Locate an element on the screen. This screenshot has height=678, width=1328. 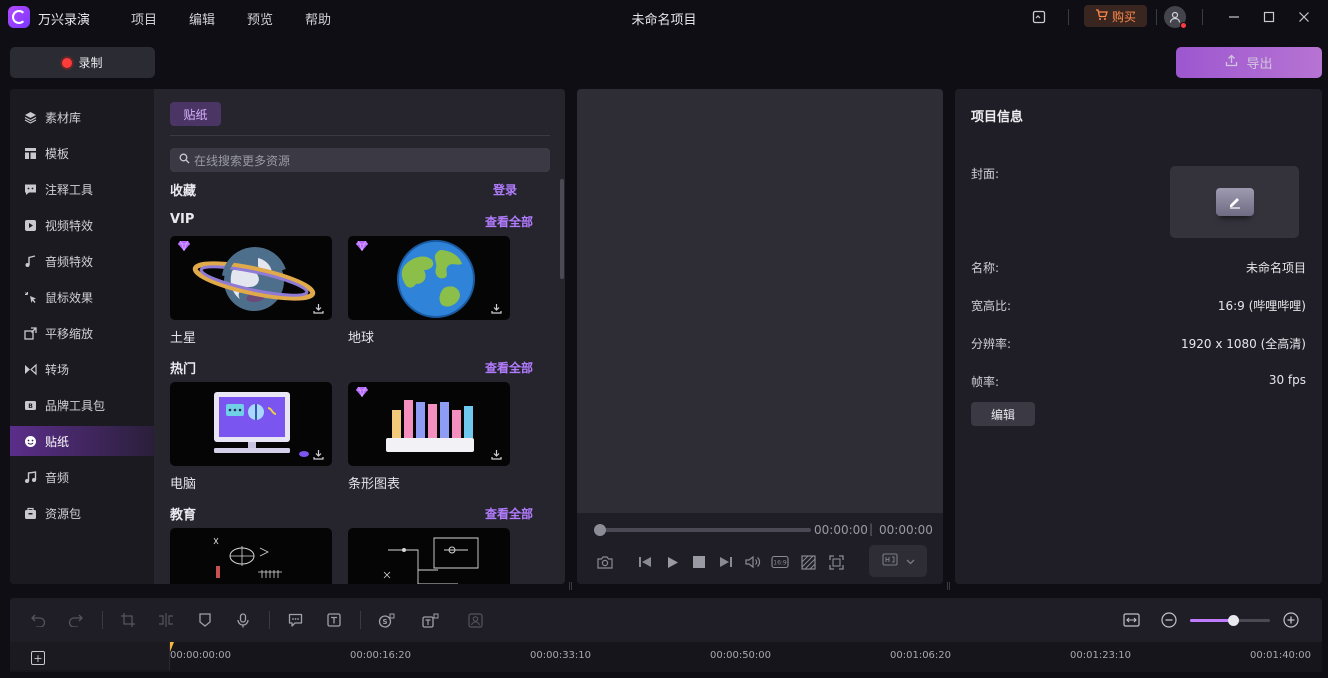
sidebar-item-cursor-effects: 鼠标效果 is located at coordinates (82, 297).